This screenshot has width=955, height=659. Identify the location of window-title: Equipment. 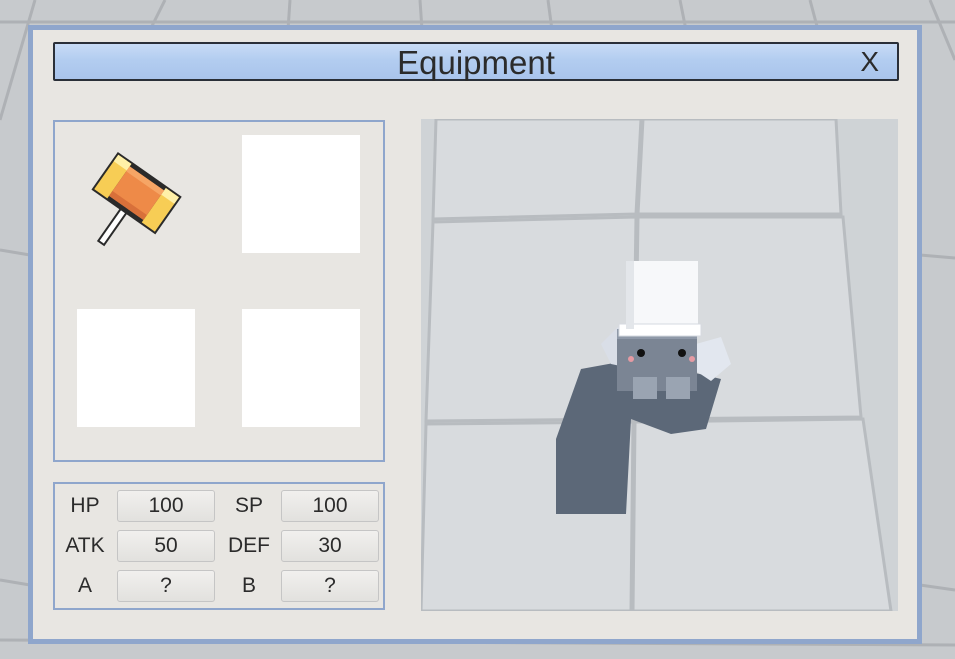
(476, 62).